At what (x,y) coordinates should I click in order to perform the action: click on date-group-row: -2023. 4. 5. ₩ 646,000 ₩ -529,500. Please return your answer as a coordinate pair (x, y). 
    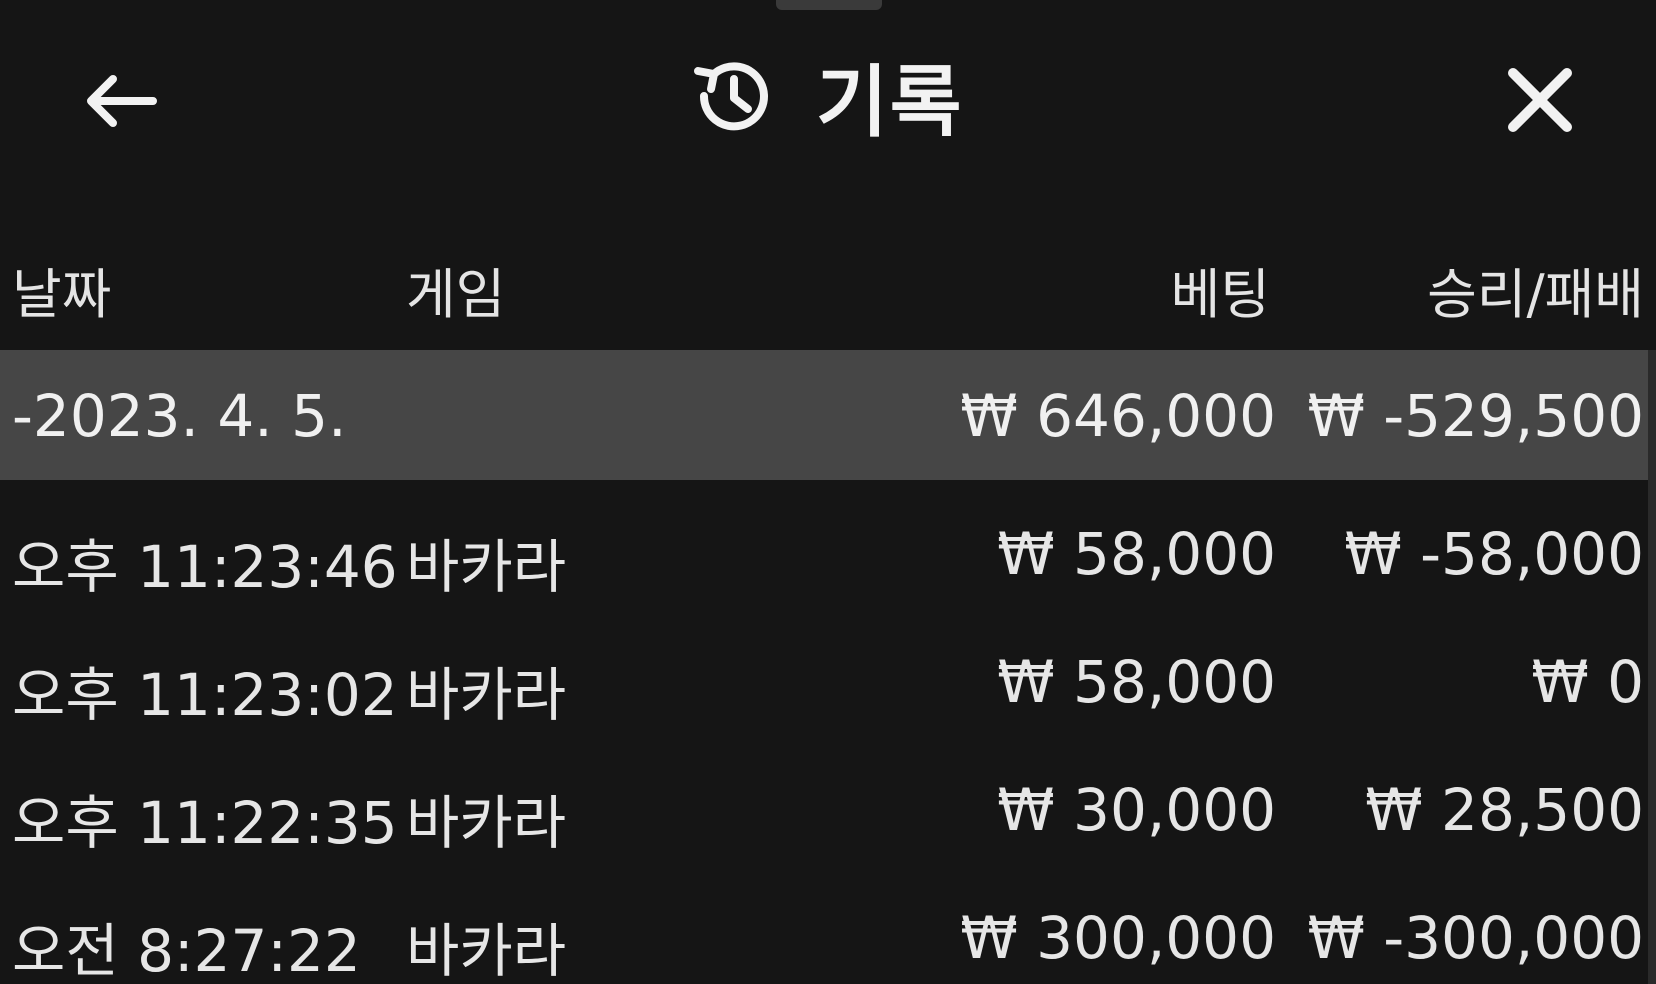
    Looking at the image, I should click on (828, 415).